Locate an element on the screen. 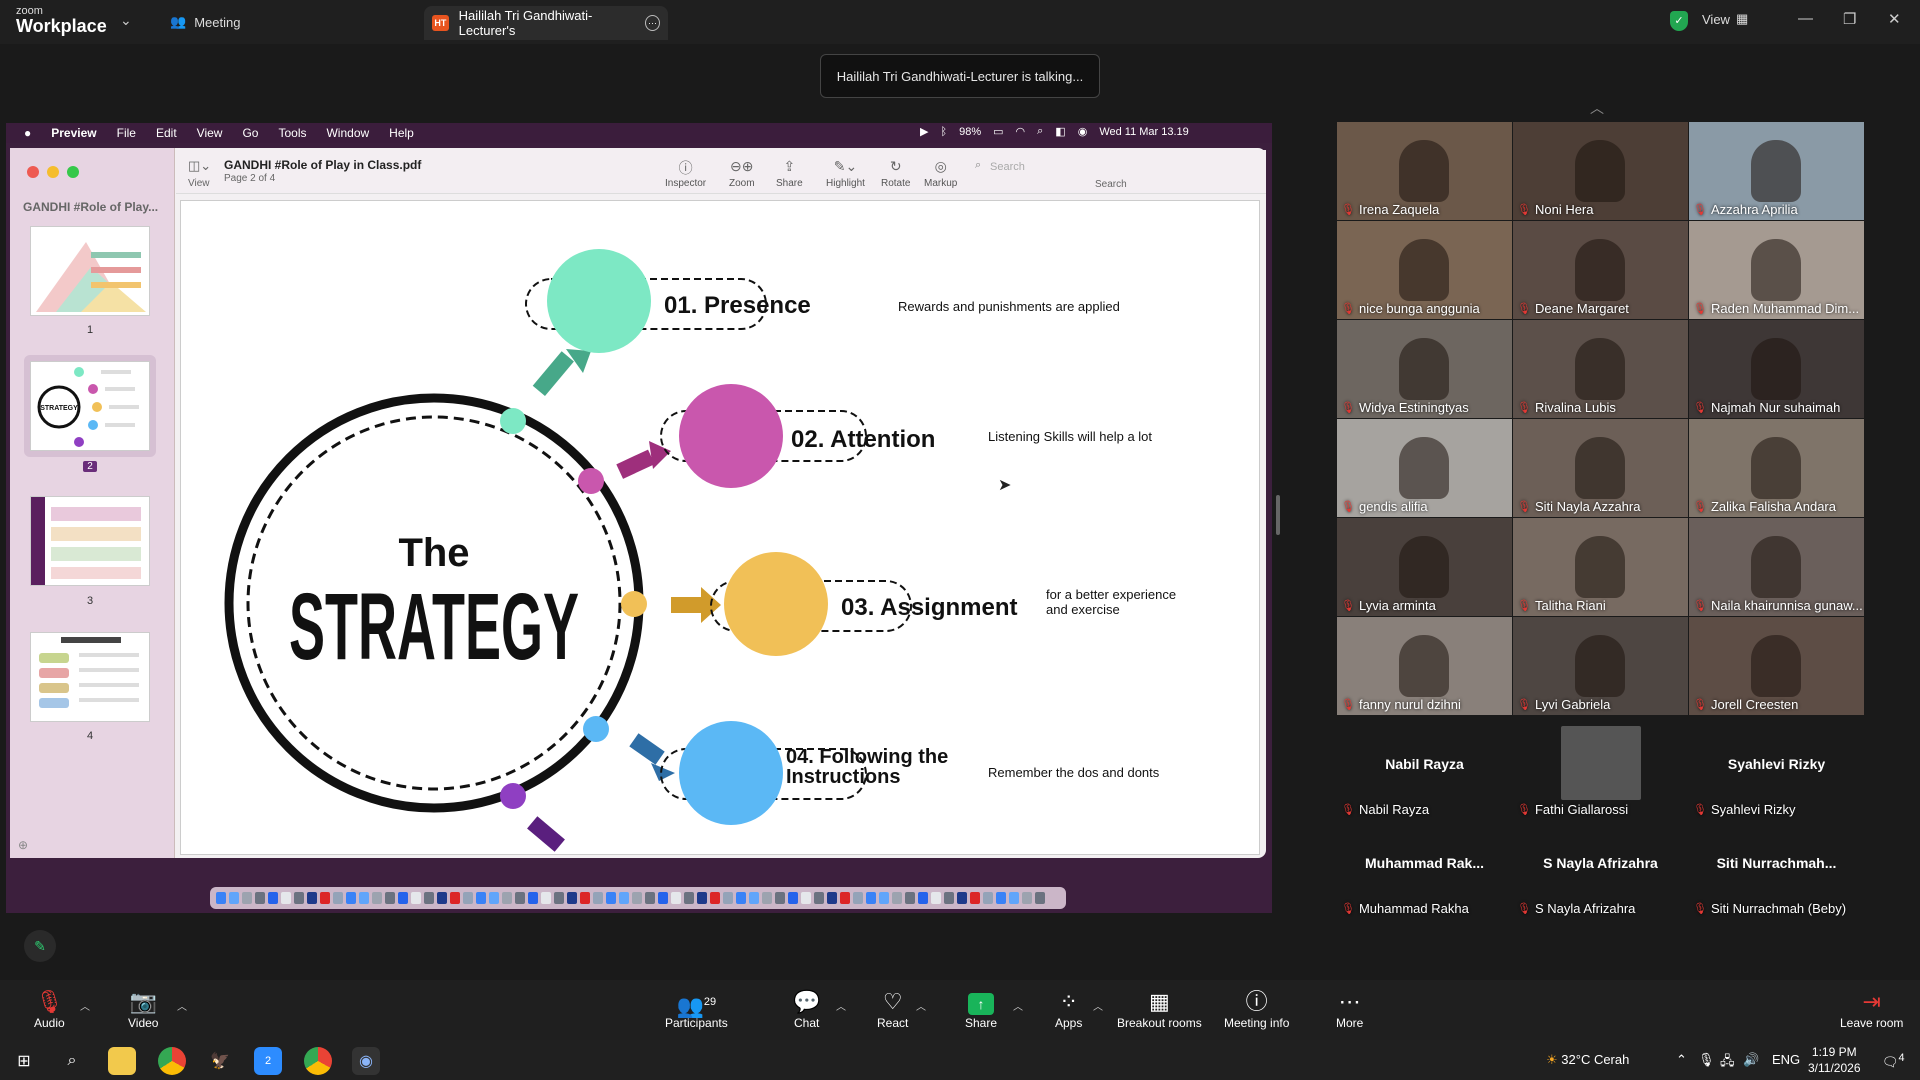  chevron-down-icon: ⌄ is located at coordinates (126, 20).